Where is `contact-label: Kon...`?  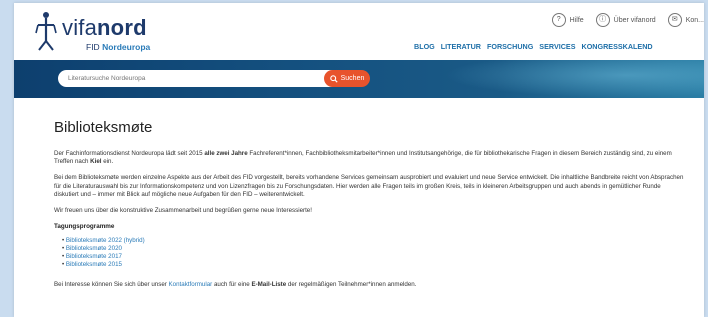 contact-label: Kon... is located at coordinates (694, 20).